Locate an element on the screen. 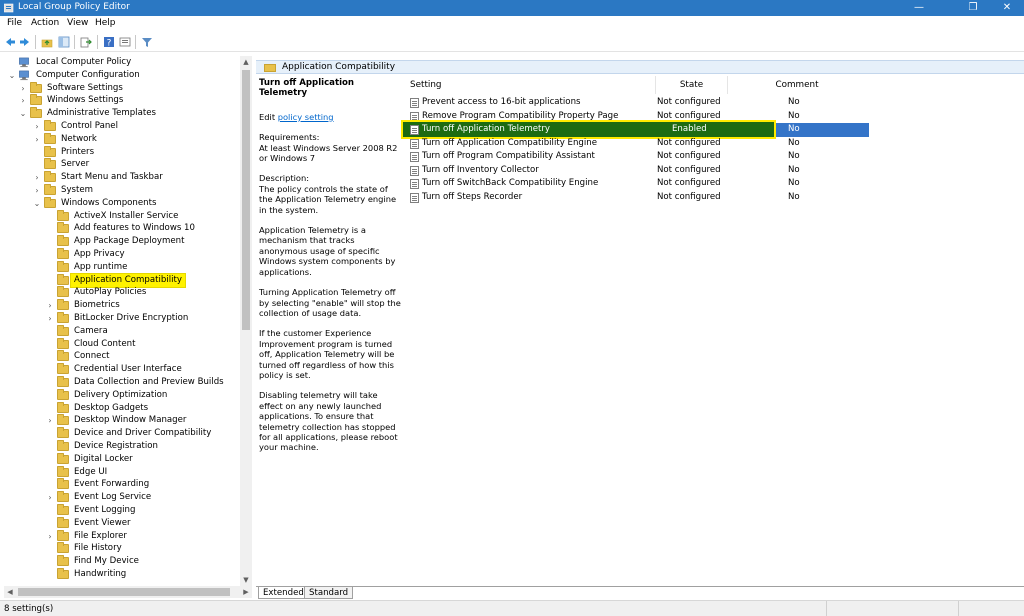 Image resolution: width=1024 pixels, height=616 pixels. menu-help: Help is located at coordinates (105, 23).